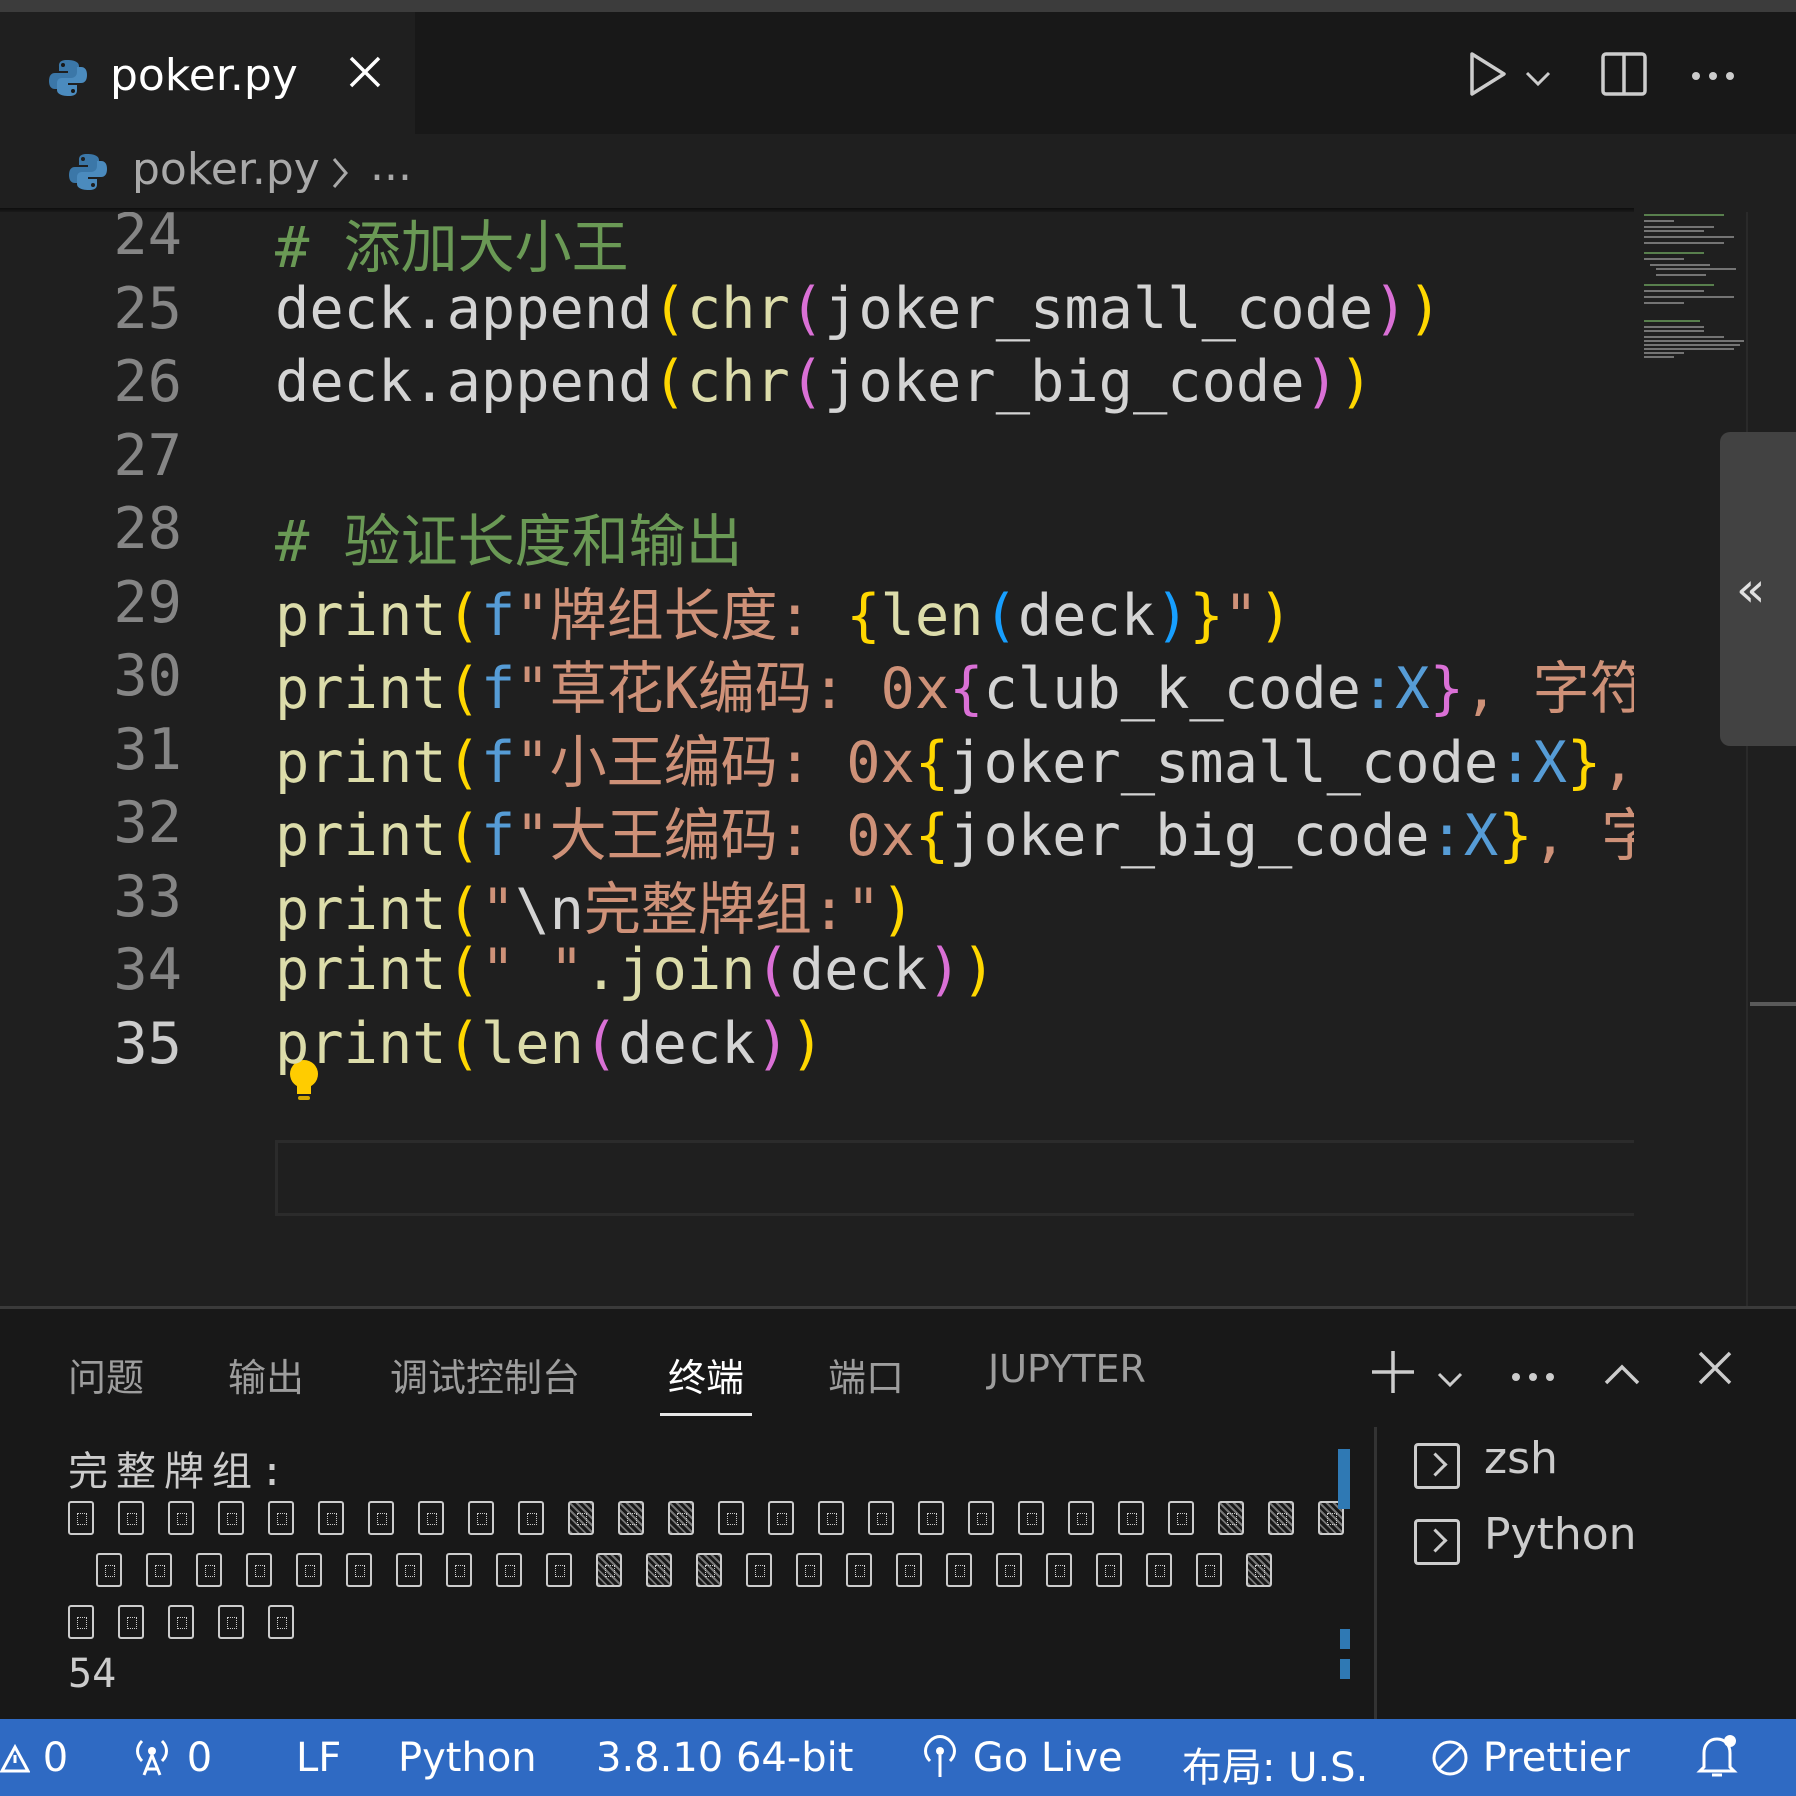 The width and height of the screenshot is (1796, 1796). Describe the element at coordinates (1450, 1758) in the screenshot. I see `prettier-disabled-icon` at that location.